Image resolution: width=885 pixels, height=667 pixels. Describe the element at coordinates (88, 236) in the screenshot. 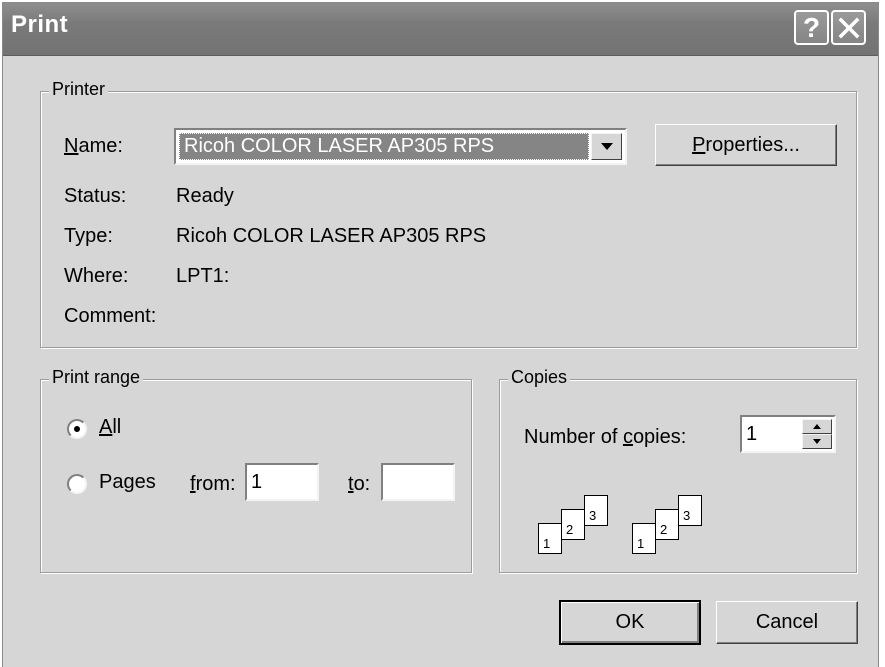

I see `type-label: Type:` at that location.